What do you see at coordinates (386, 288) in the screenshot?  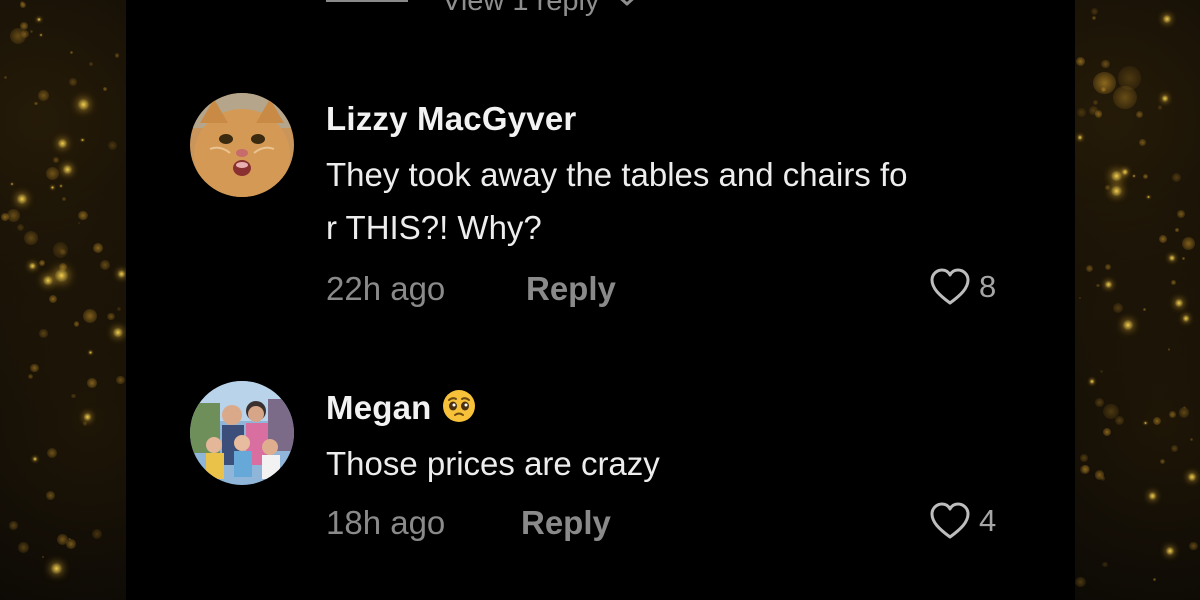 I see `comment-timestamp: 22h ago` at bounding box center [386, 288].